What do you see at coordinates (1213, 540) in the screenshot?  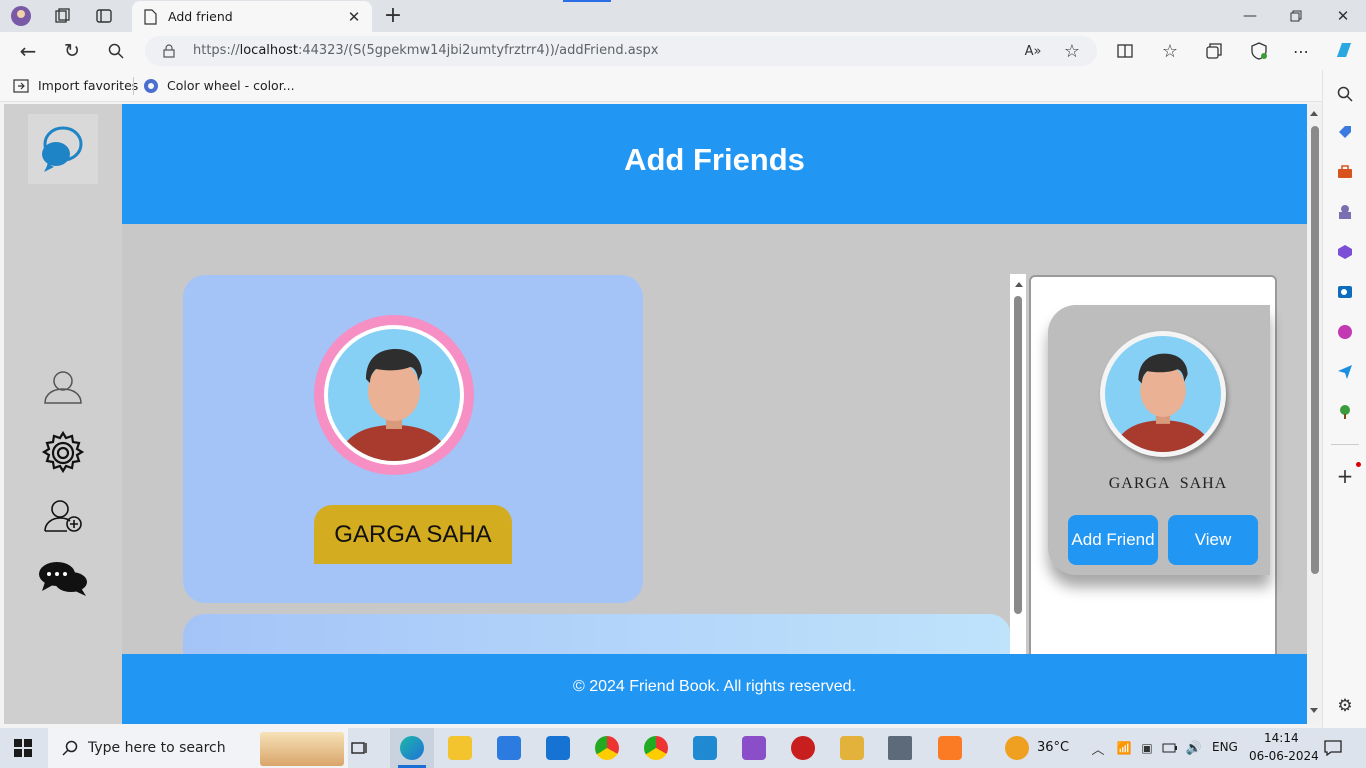 I see `view-button: View` at bounding box center [1213, 540].